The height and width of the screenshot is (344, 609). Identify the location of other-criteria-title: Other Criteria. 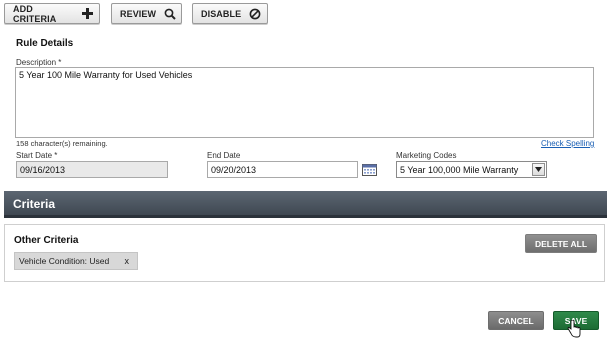
(46, 240).